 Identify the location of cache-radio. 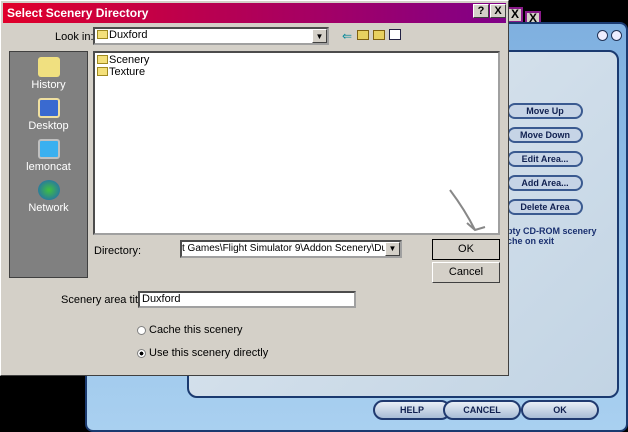
(141, 330).